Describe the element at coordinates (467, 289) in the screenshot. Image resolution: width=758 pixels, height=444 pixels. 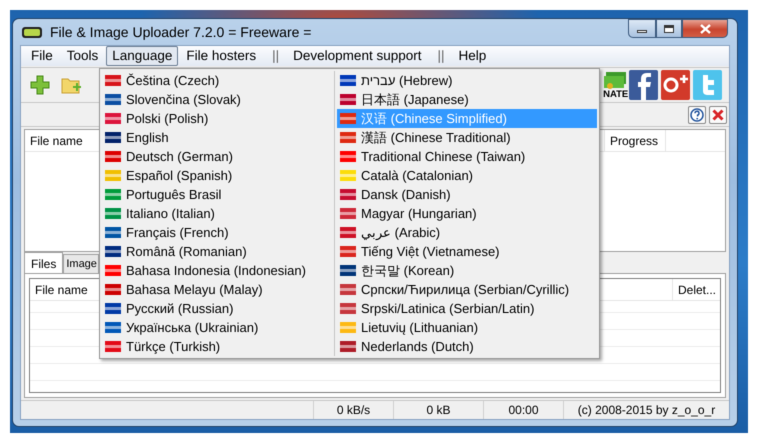
I see `menu-item: Српски/Ћирилица (Serbian/Cyrillic)` at that location.